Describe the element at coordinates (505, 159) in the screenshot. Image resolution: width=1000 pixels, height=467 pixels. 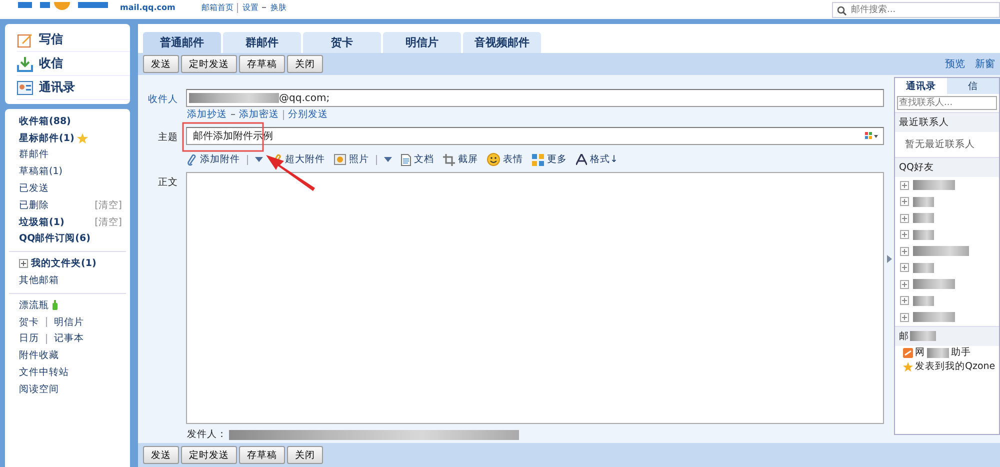
I see `attach-tool: 表情` at that location.